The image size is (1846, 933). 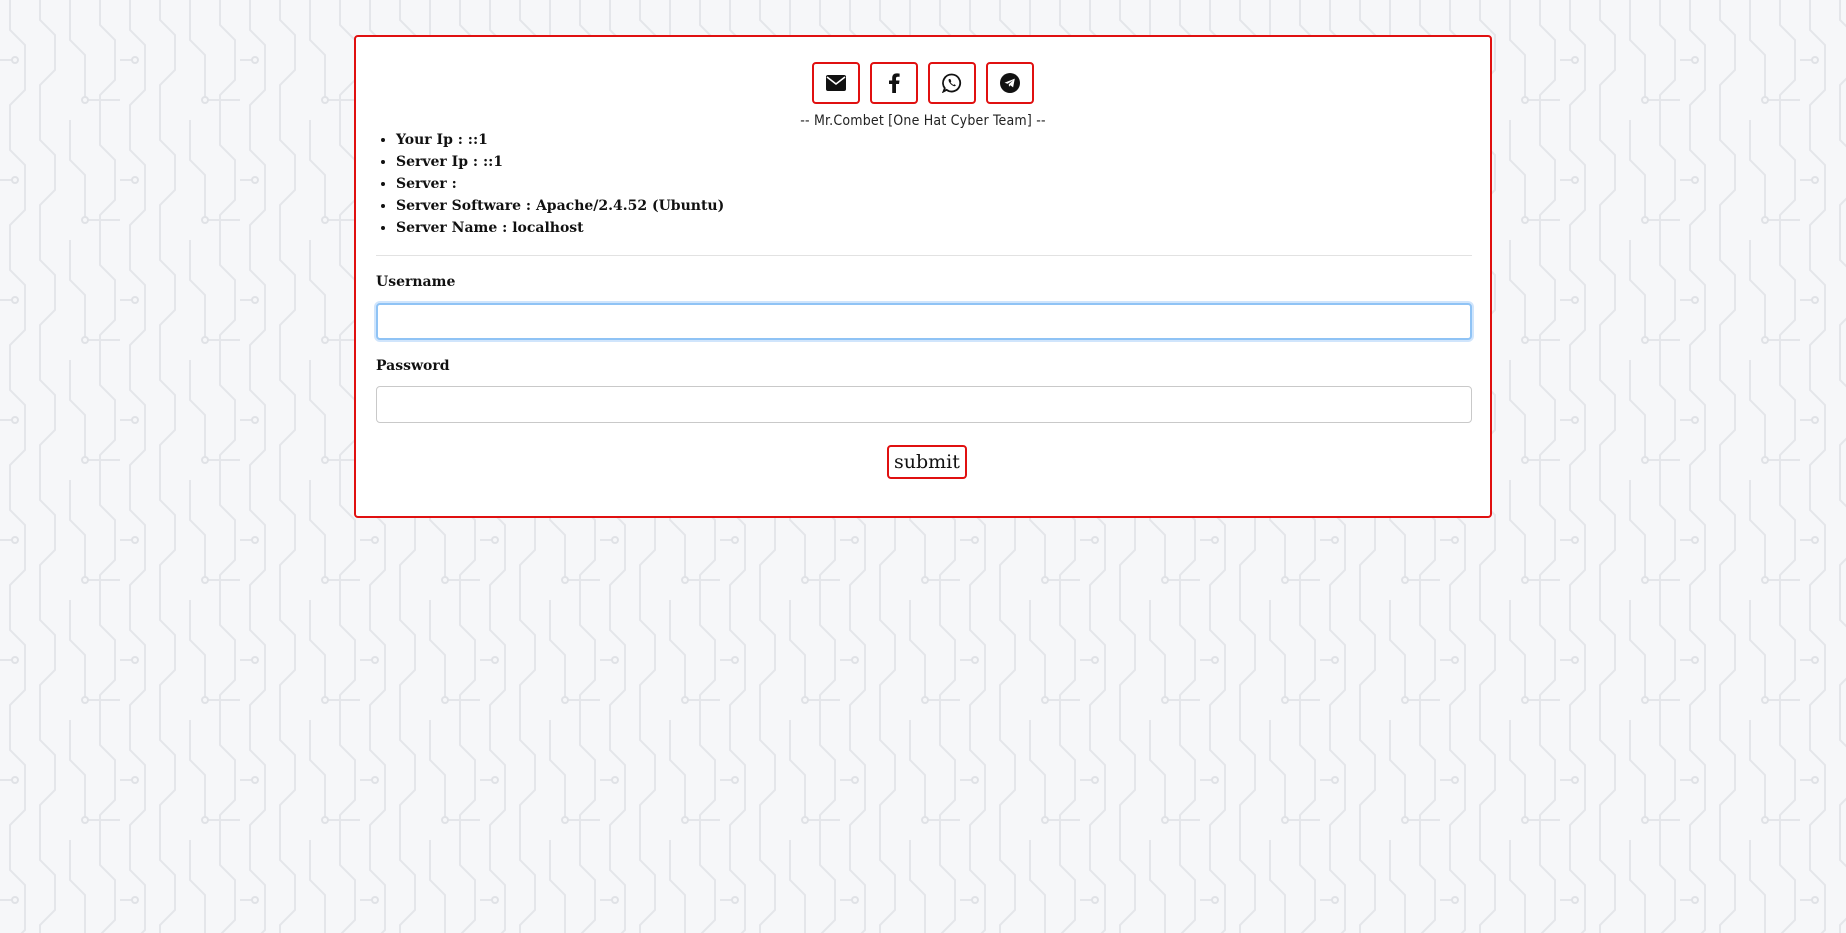 I want to click on telegram-button, so click(x=1010, y=83).